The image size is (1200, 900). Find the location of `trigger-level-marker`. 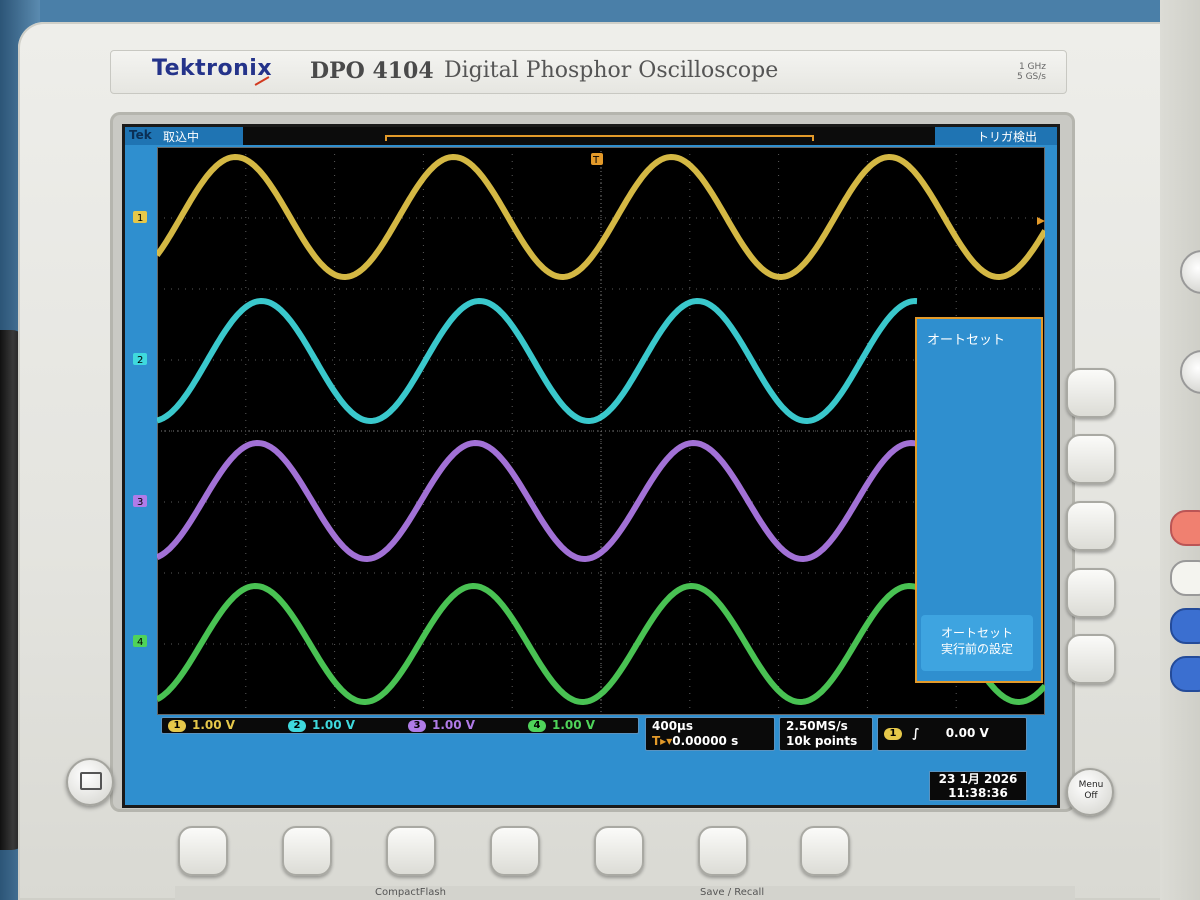

trigger-level-marker is located at coordinates (1041, 221).